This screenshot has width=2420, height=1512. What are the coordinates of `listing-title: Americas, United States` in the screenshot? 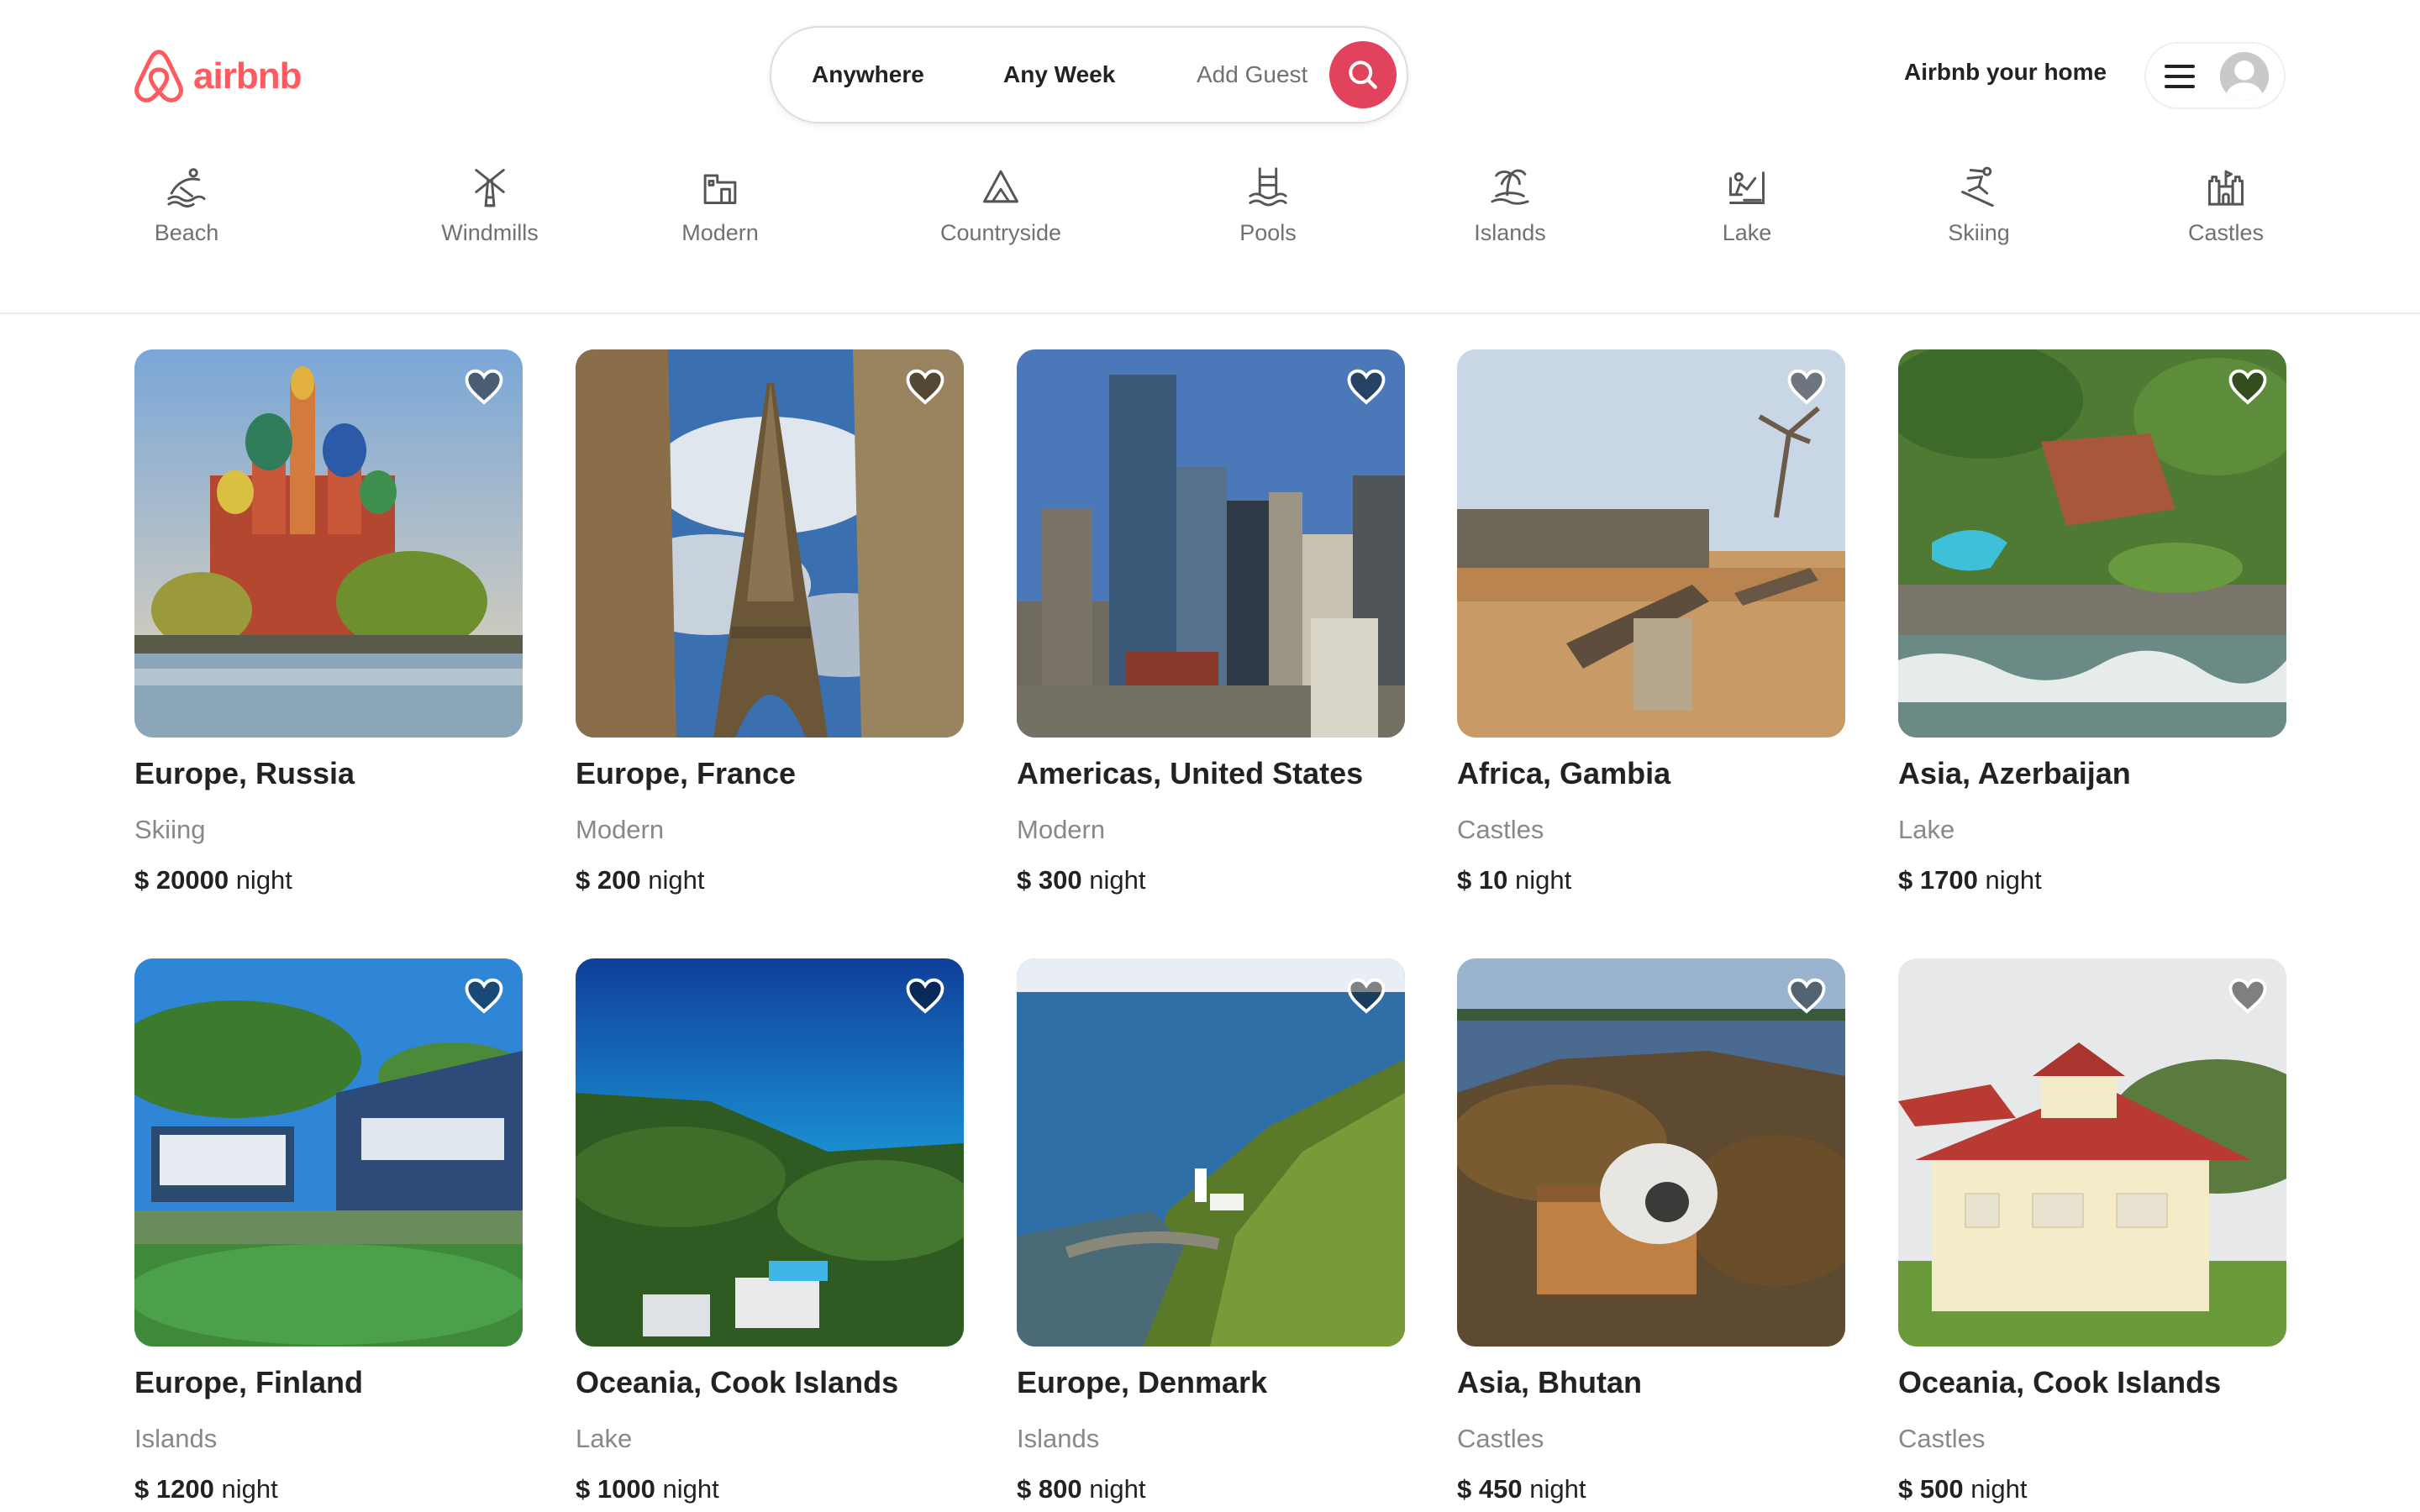 It's located at (1191, 773).